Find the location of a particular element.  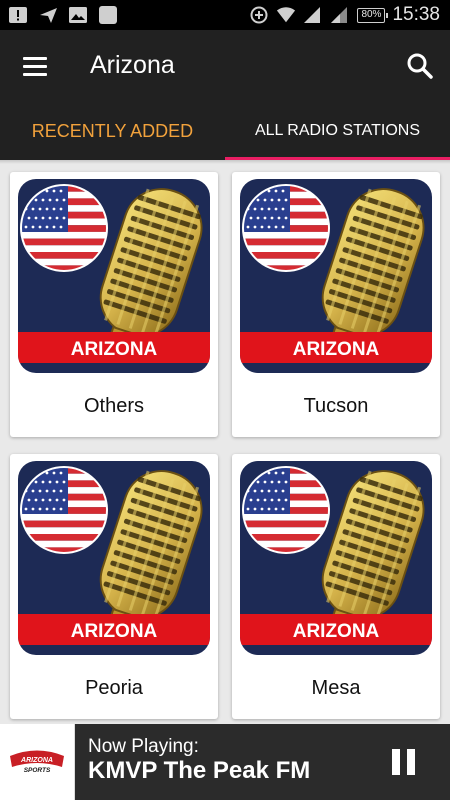

station-name: Tucson is located at coordinates (336, 406).